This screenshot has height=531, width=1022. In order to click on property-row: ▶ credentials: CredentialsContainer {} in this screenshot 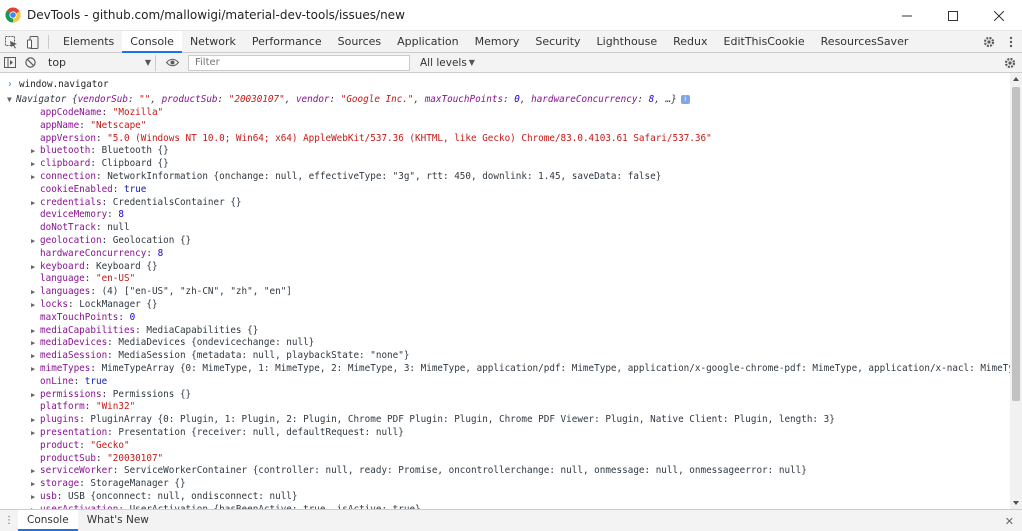, I will do `click(136, 202)`.